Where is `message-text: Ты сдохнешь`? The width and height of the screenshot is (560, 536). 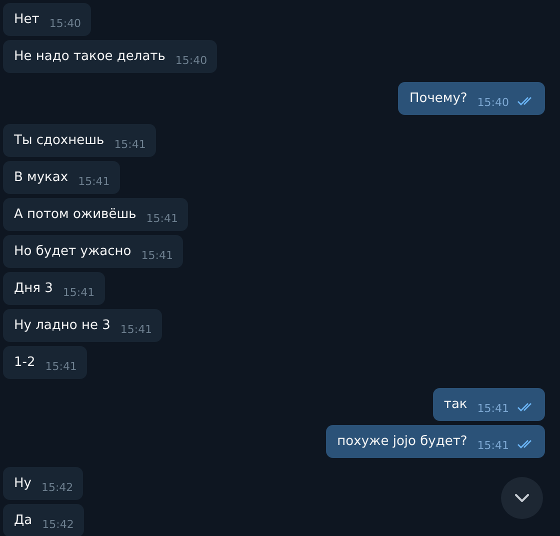 message-text: Ты сдохнешь is located at coordinates (59, 140).